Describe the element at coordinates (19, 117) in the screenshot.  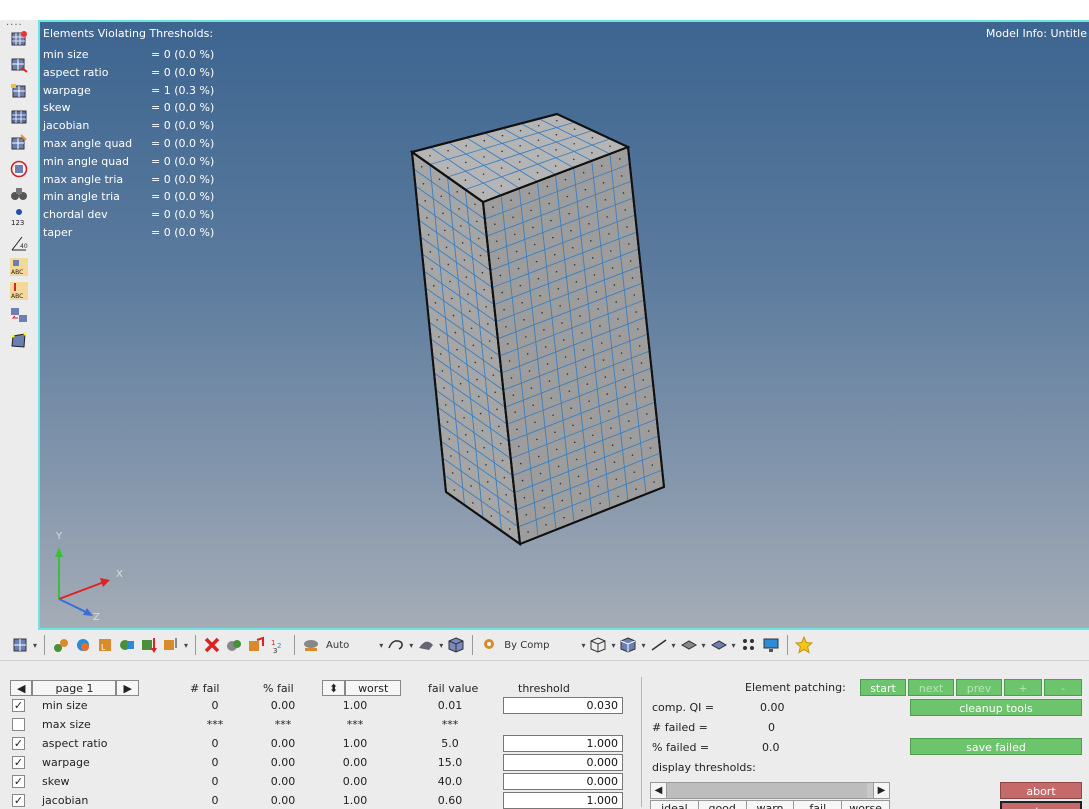
I see `mesh-grid-icon` at that location.